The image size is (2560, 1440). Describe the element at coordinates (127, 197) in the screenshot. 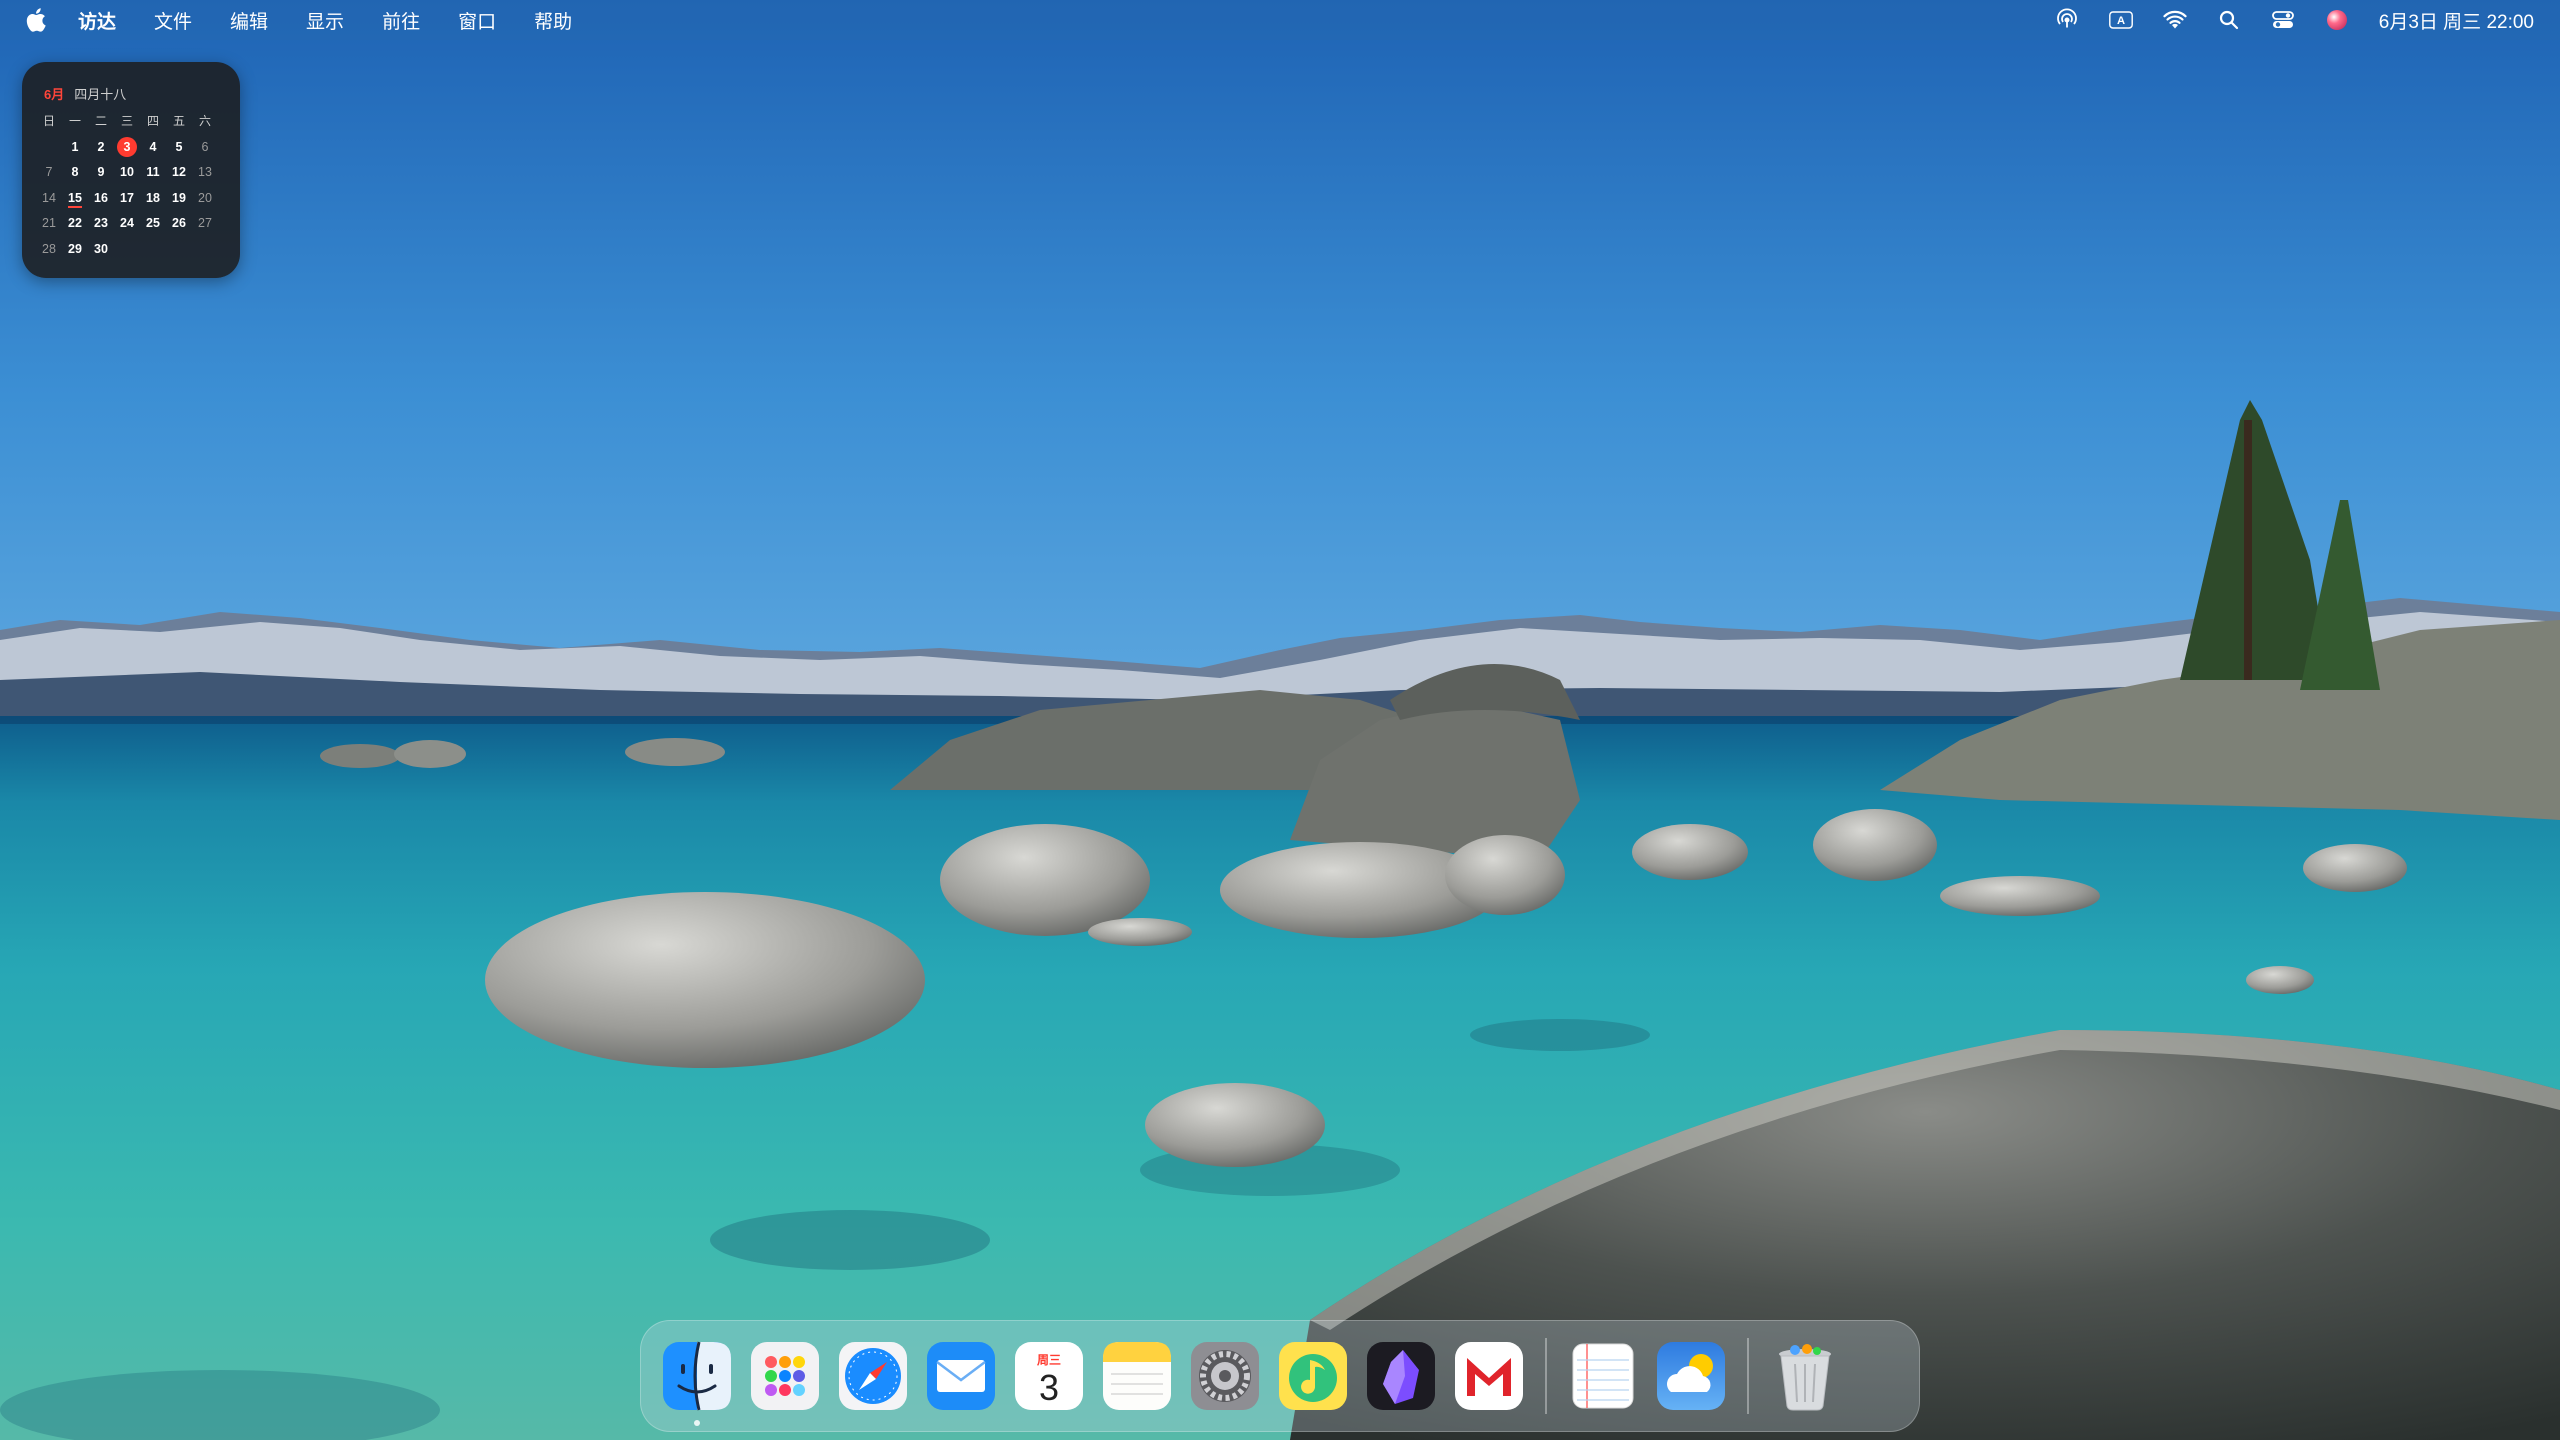

I see `calendar-day: 17` at that location.